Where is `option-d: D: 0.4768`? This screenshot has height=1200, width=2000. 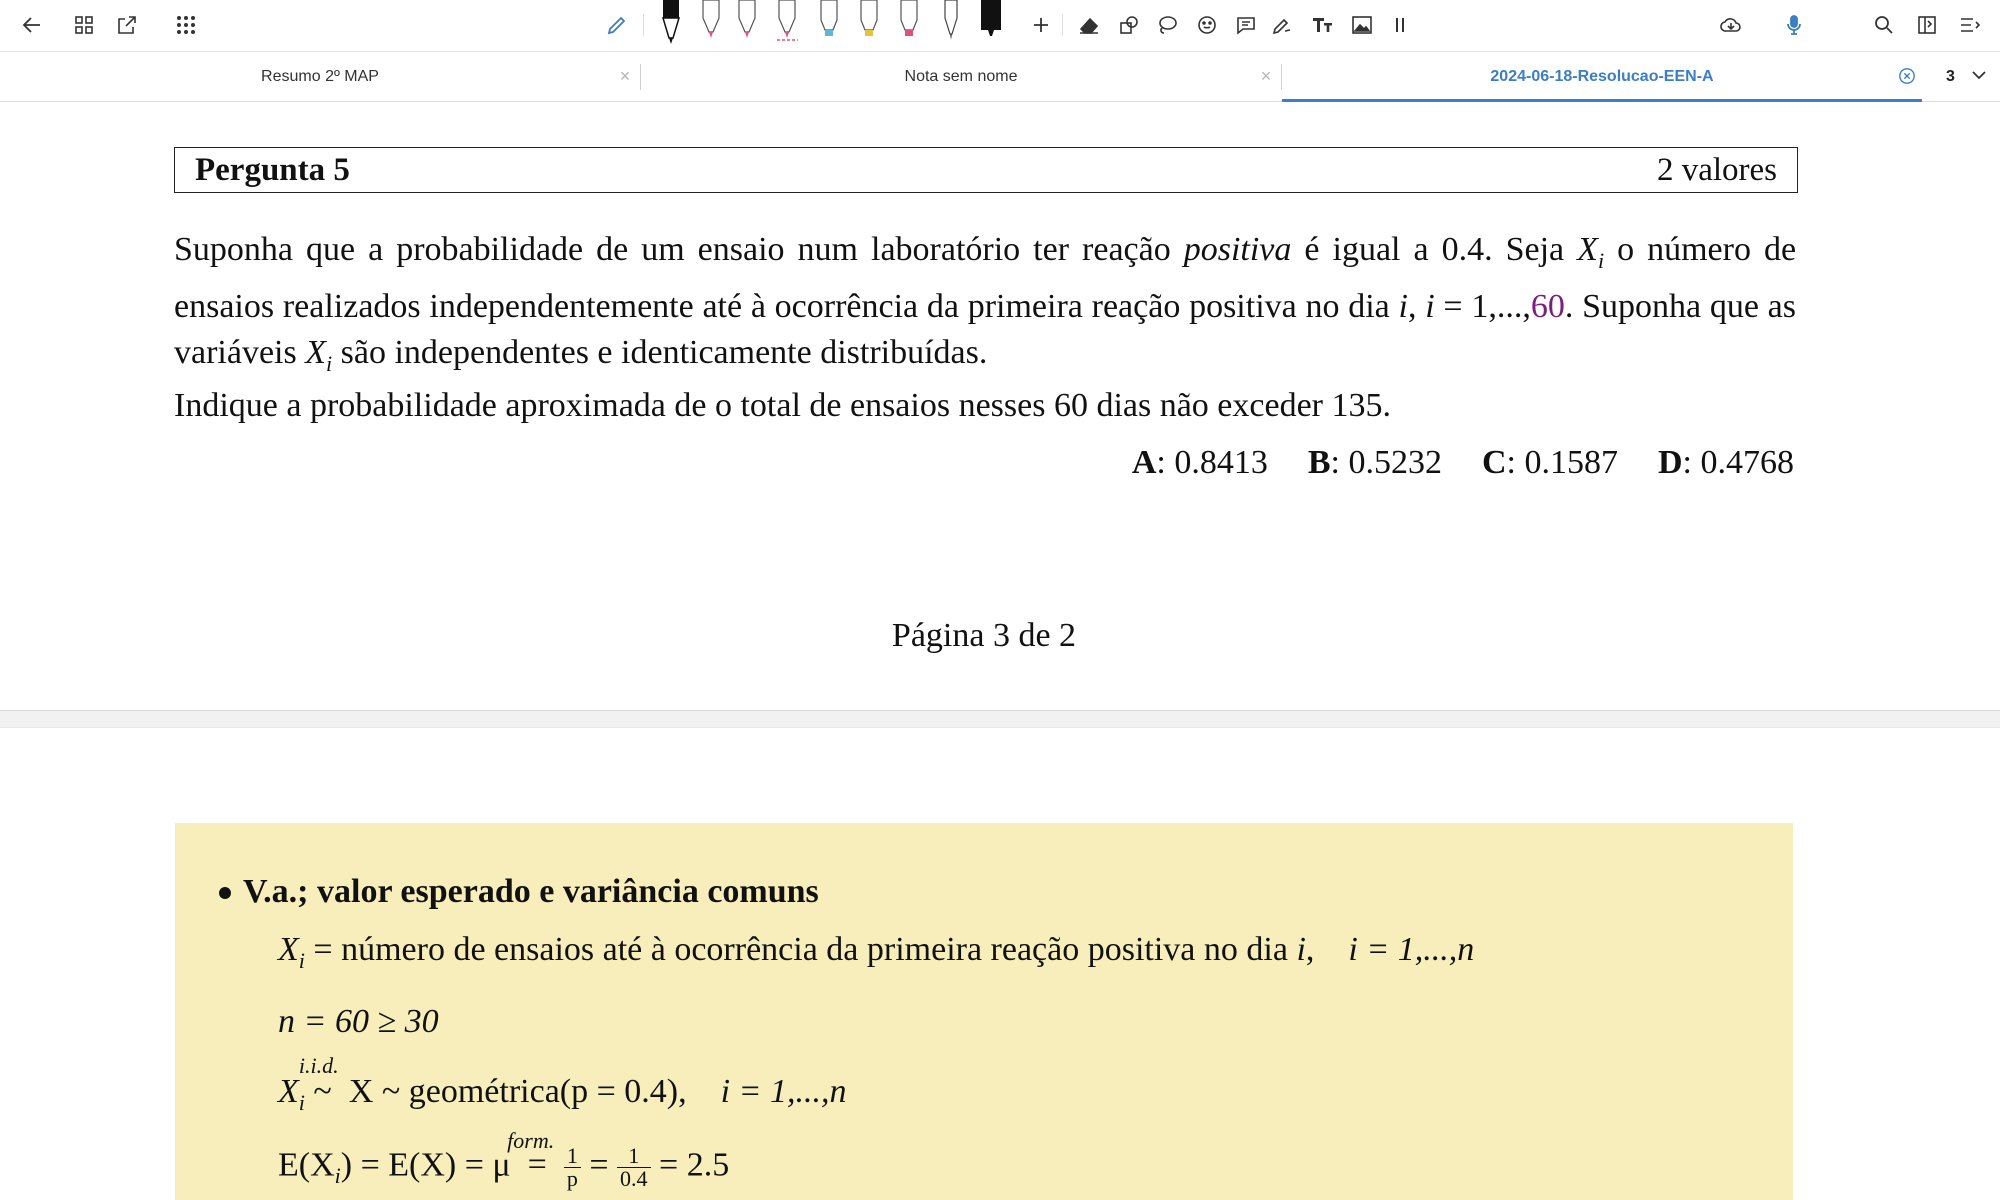 option-d: D: 0.4768 is located at coordinates (1725, 462).